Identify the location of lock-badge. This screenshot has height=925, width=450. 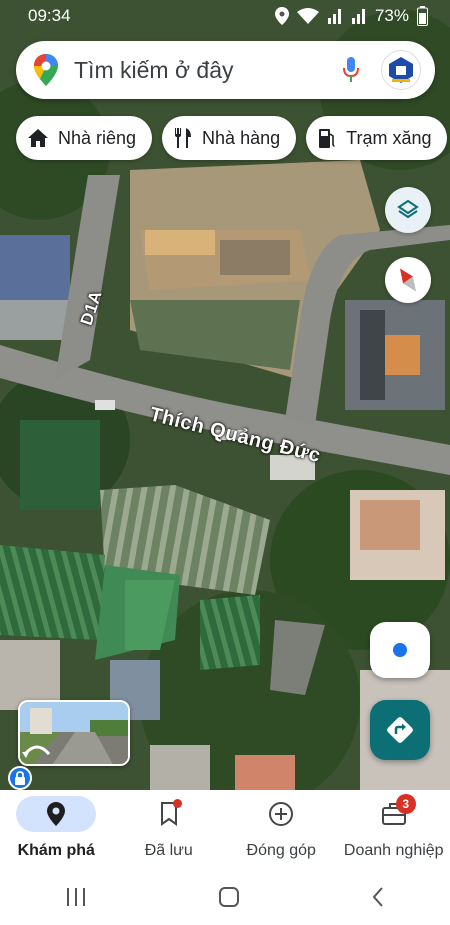
(20, 778).